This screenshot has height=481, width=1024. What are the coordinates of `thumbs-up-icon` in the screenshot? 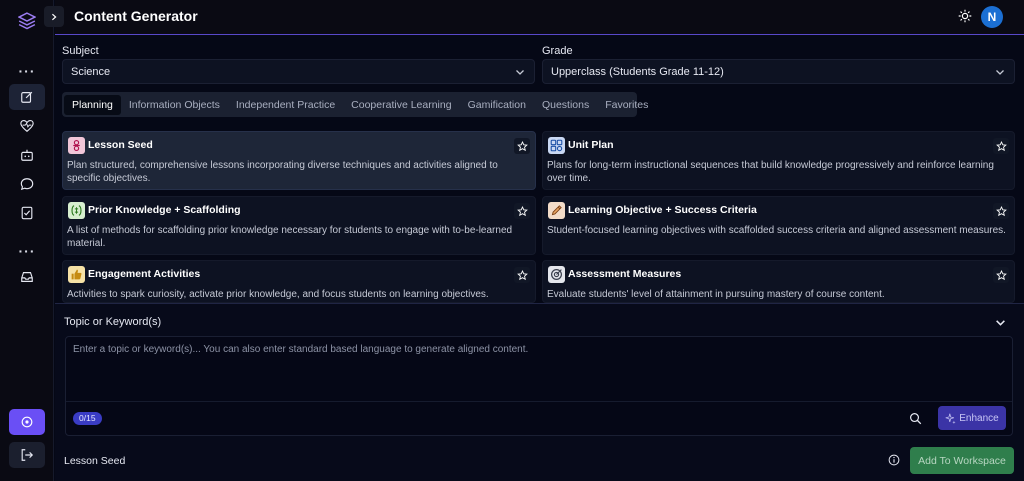 It's located at (76, 274).